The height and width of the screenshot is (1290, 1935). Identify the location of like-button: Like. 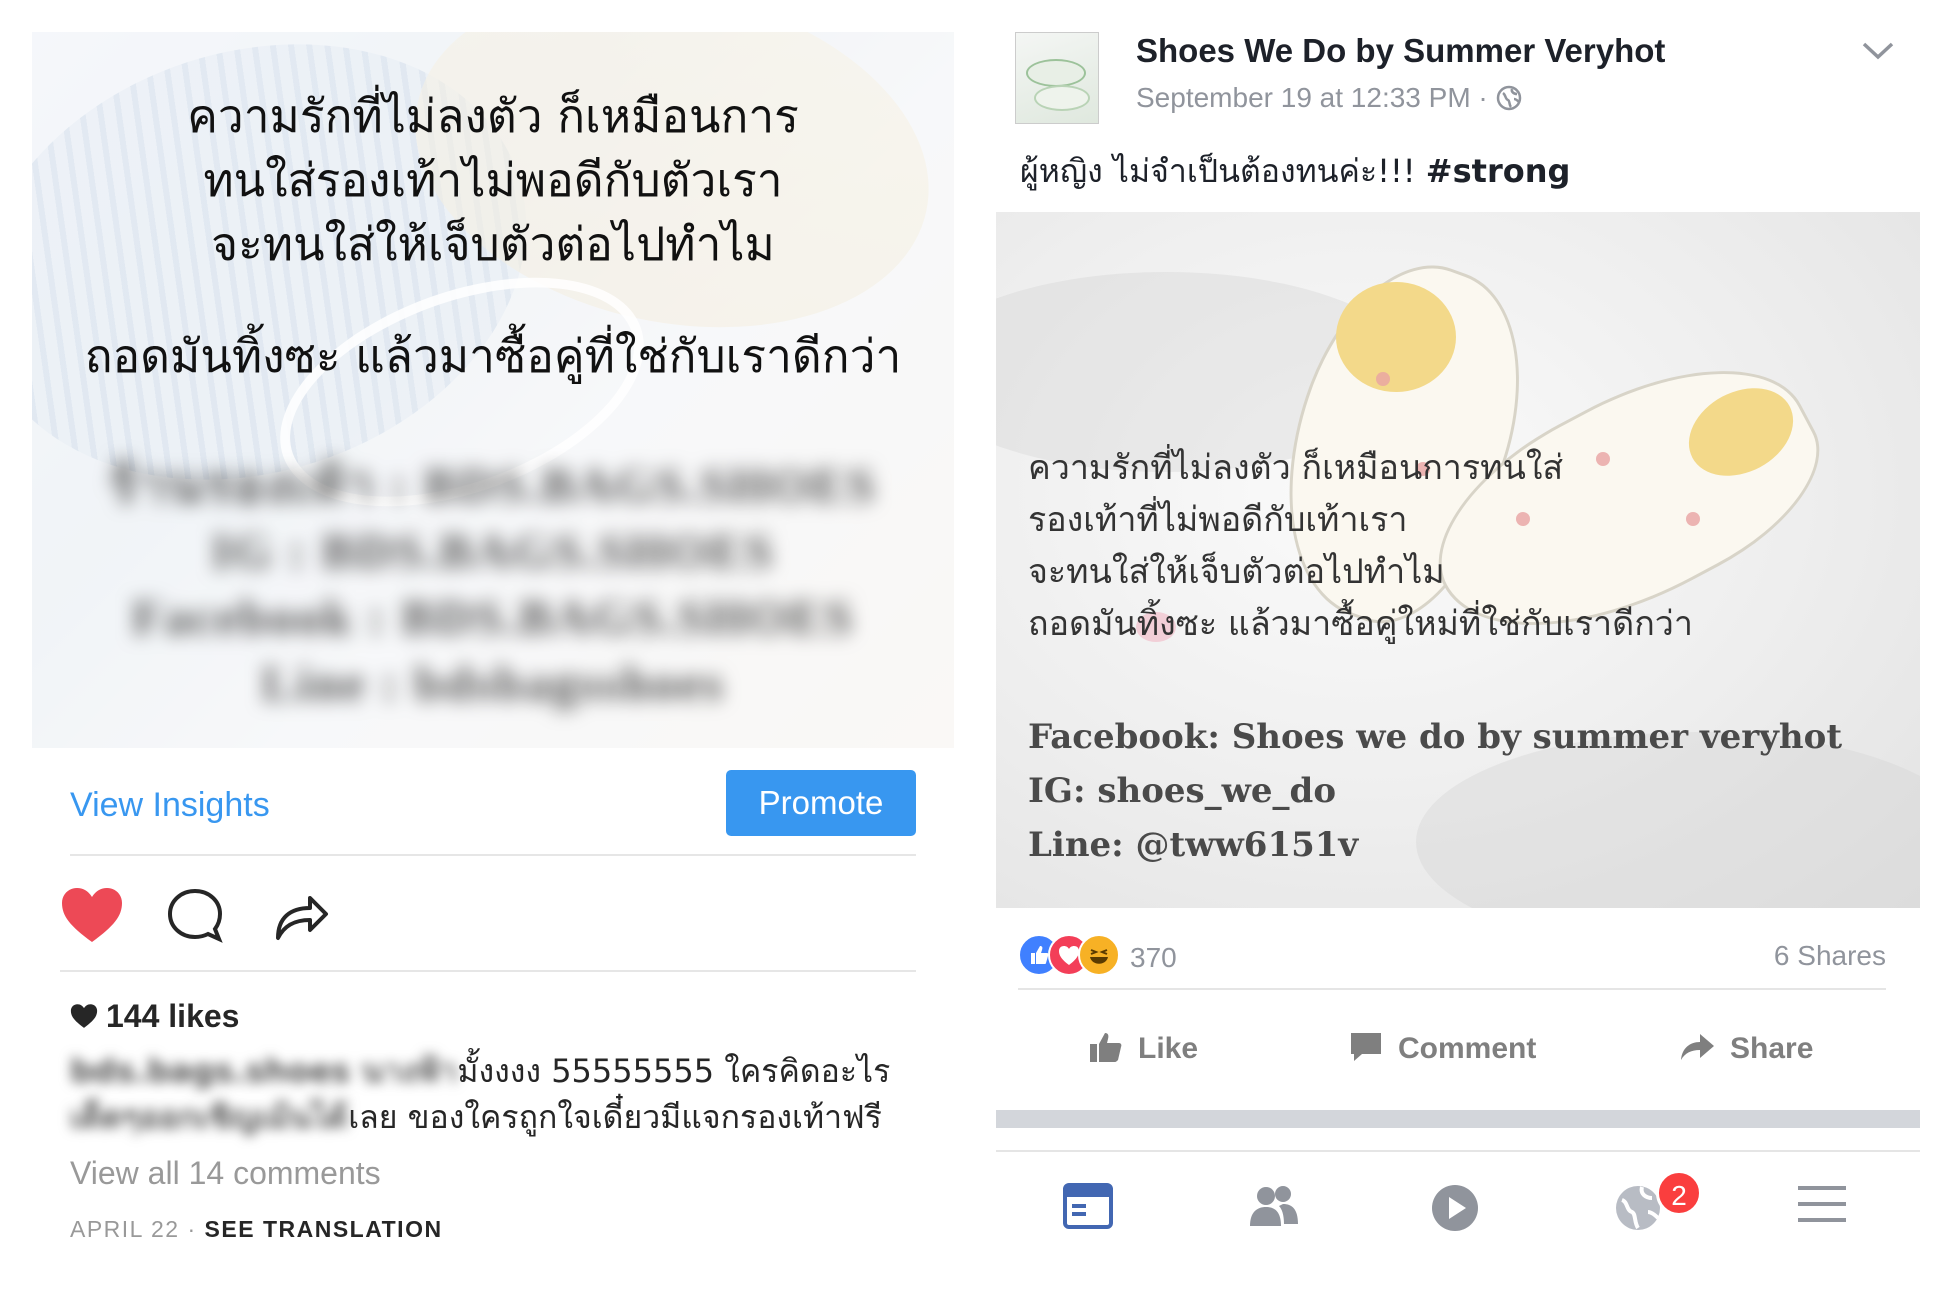
(1143, 1048).